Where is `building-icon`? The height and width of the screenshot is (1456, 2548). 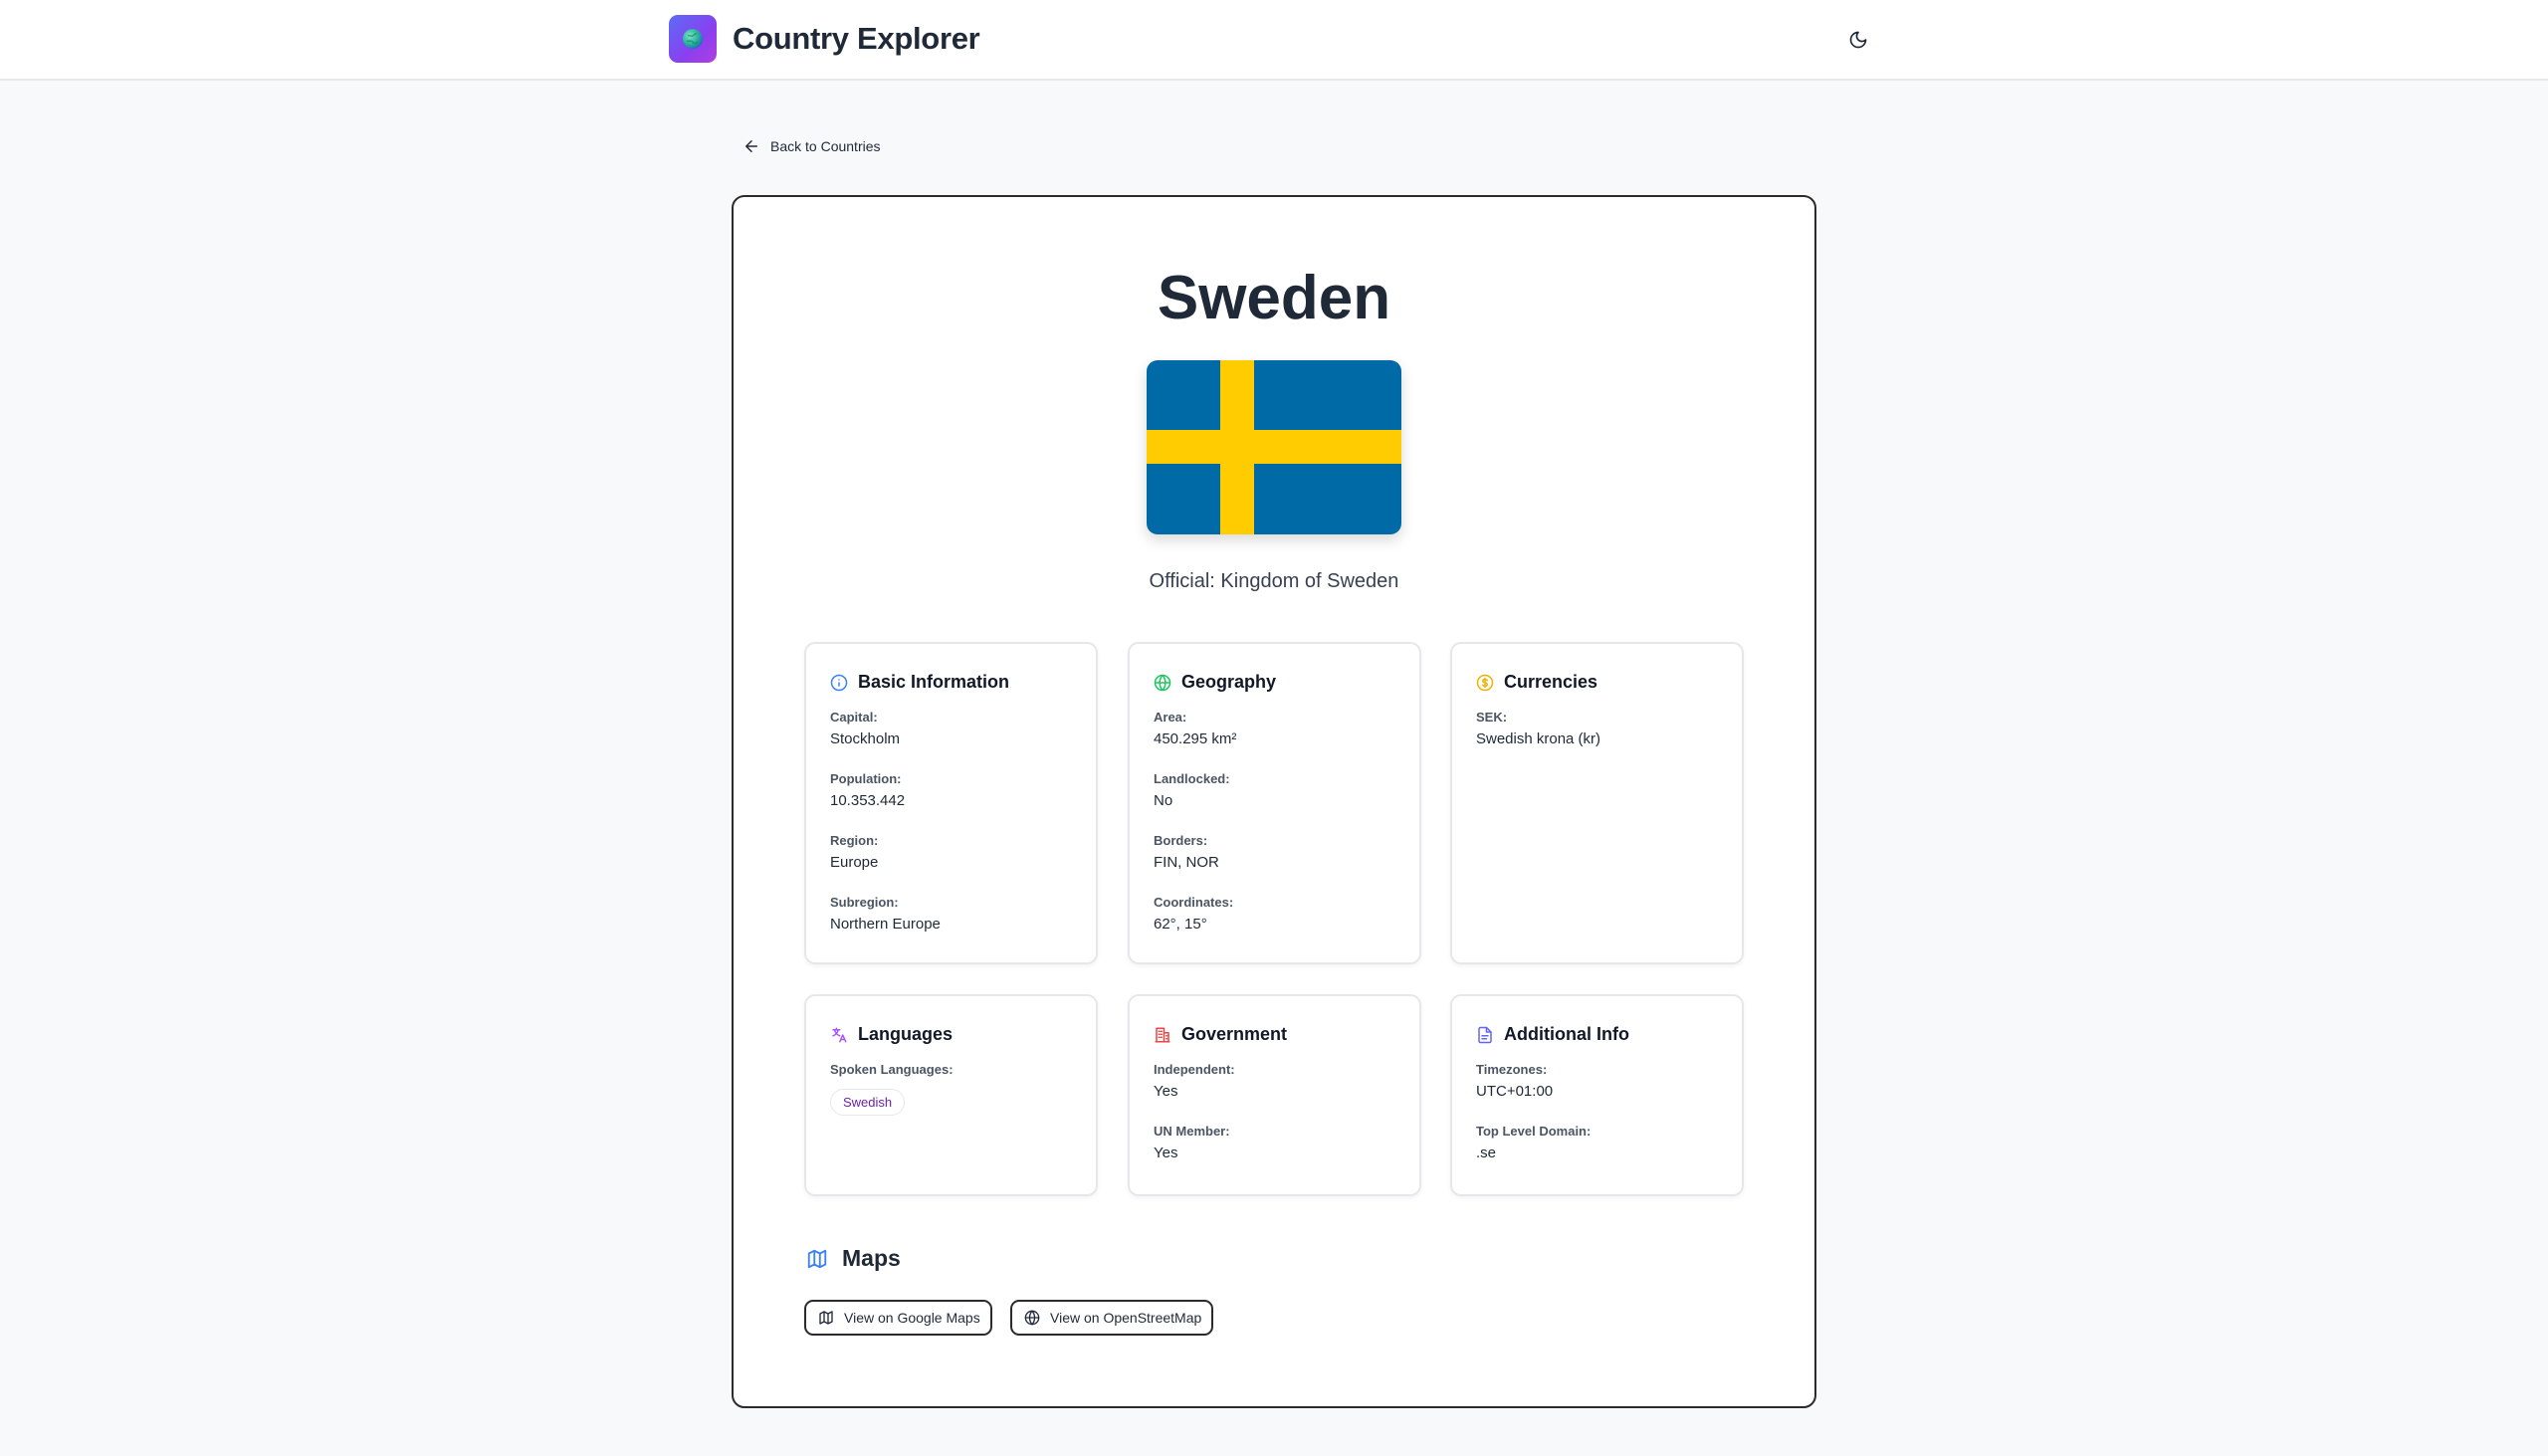
building-icon is located at coordinates (1162, 1035).